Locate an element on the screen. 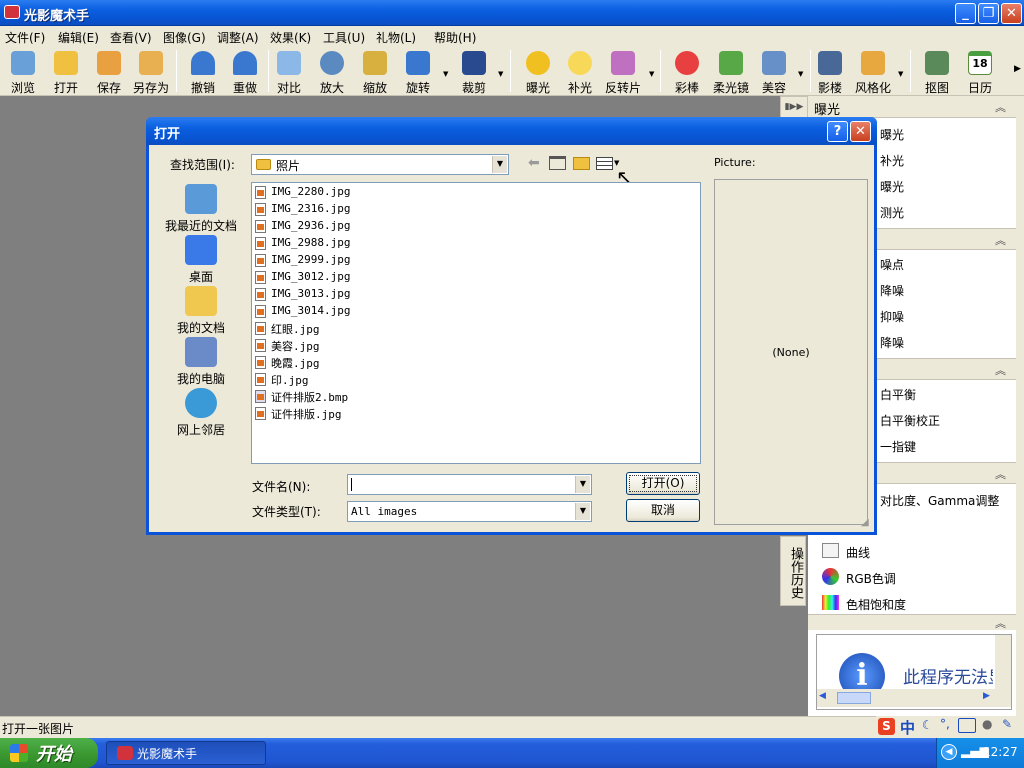  save-as-button: 另存为 is located at coordinates (151, 71).